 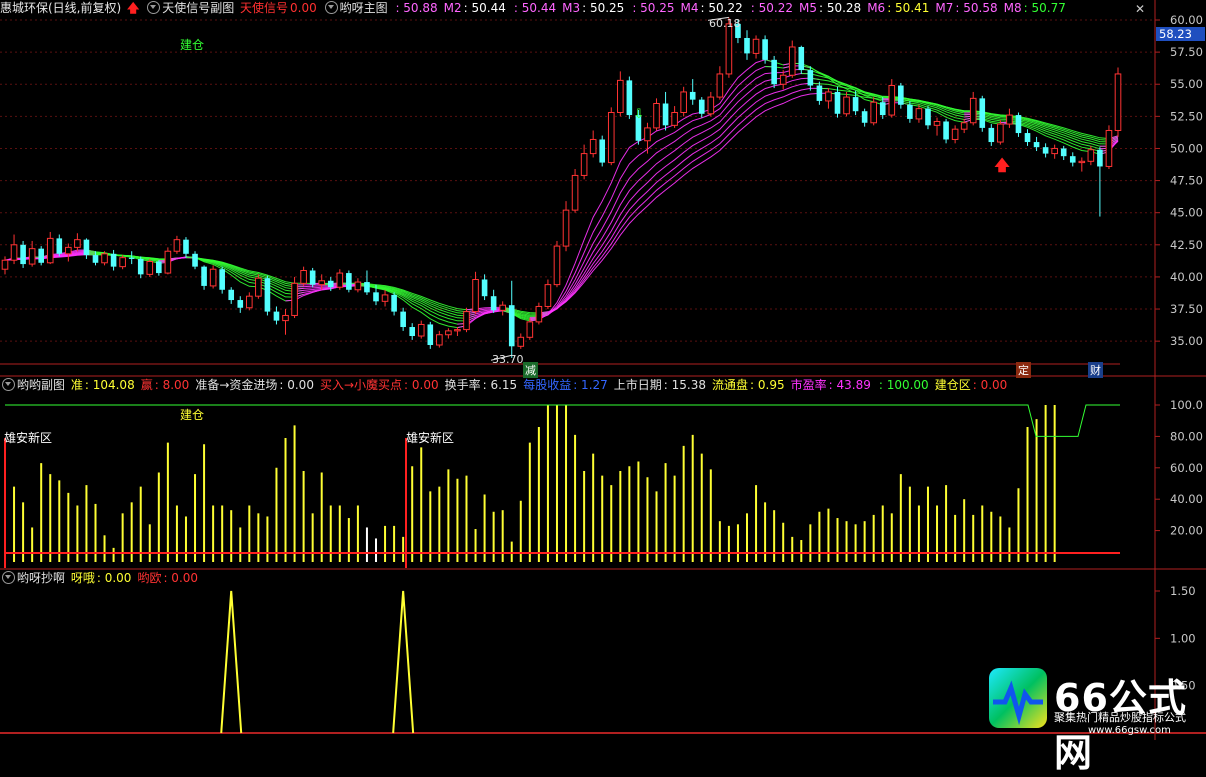 I want to click on down-arrow-icon: ⇩, so click(x=638, y=114).